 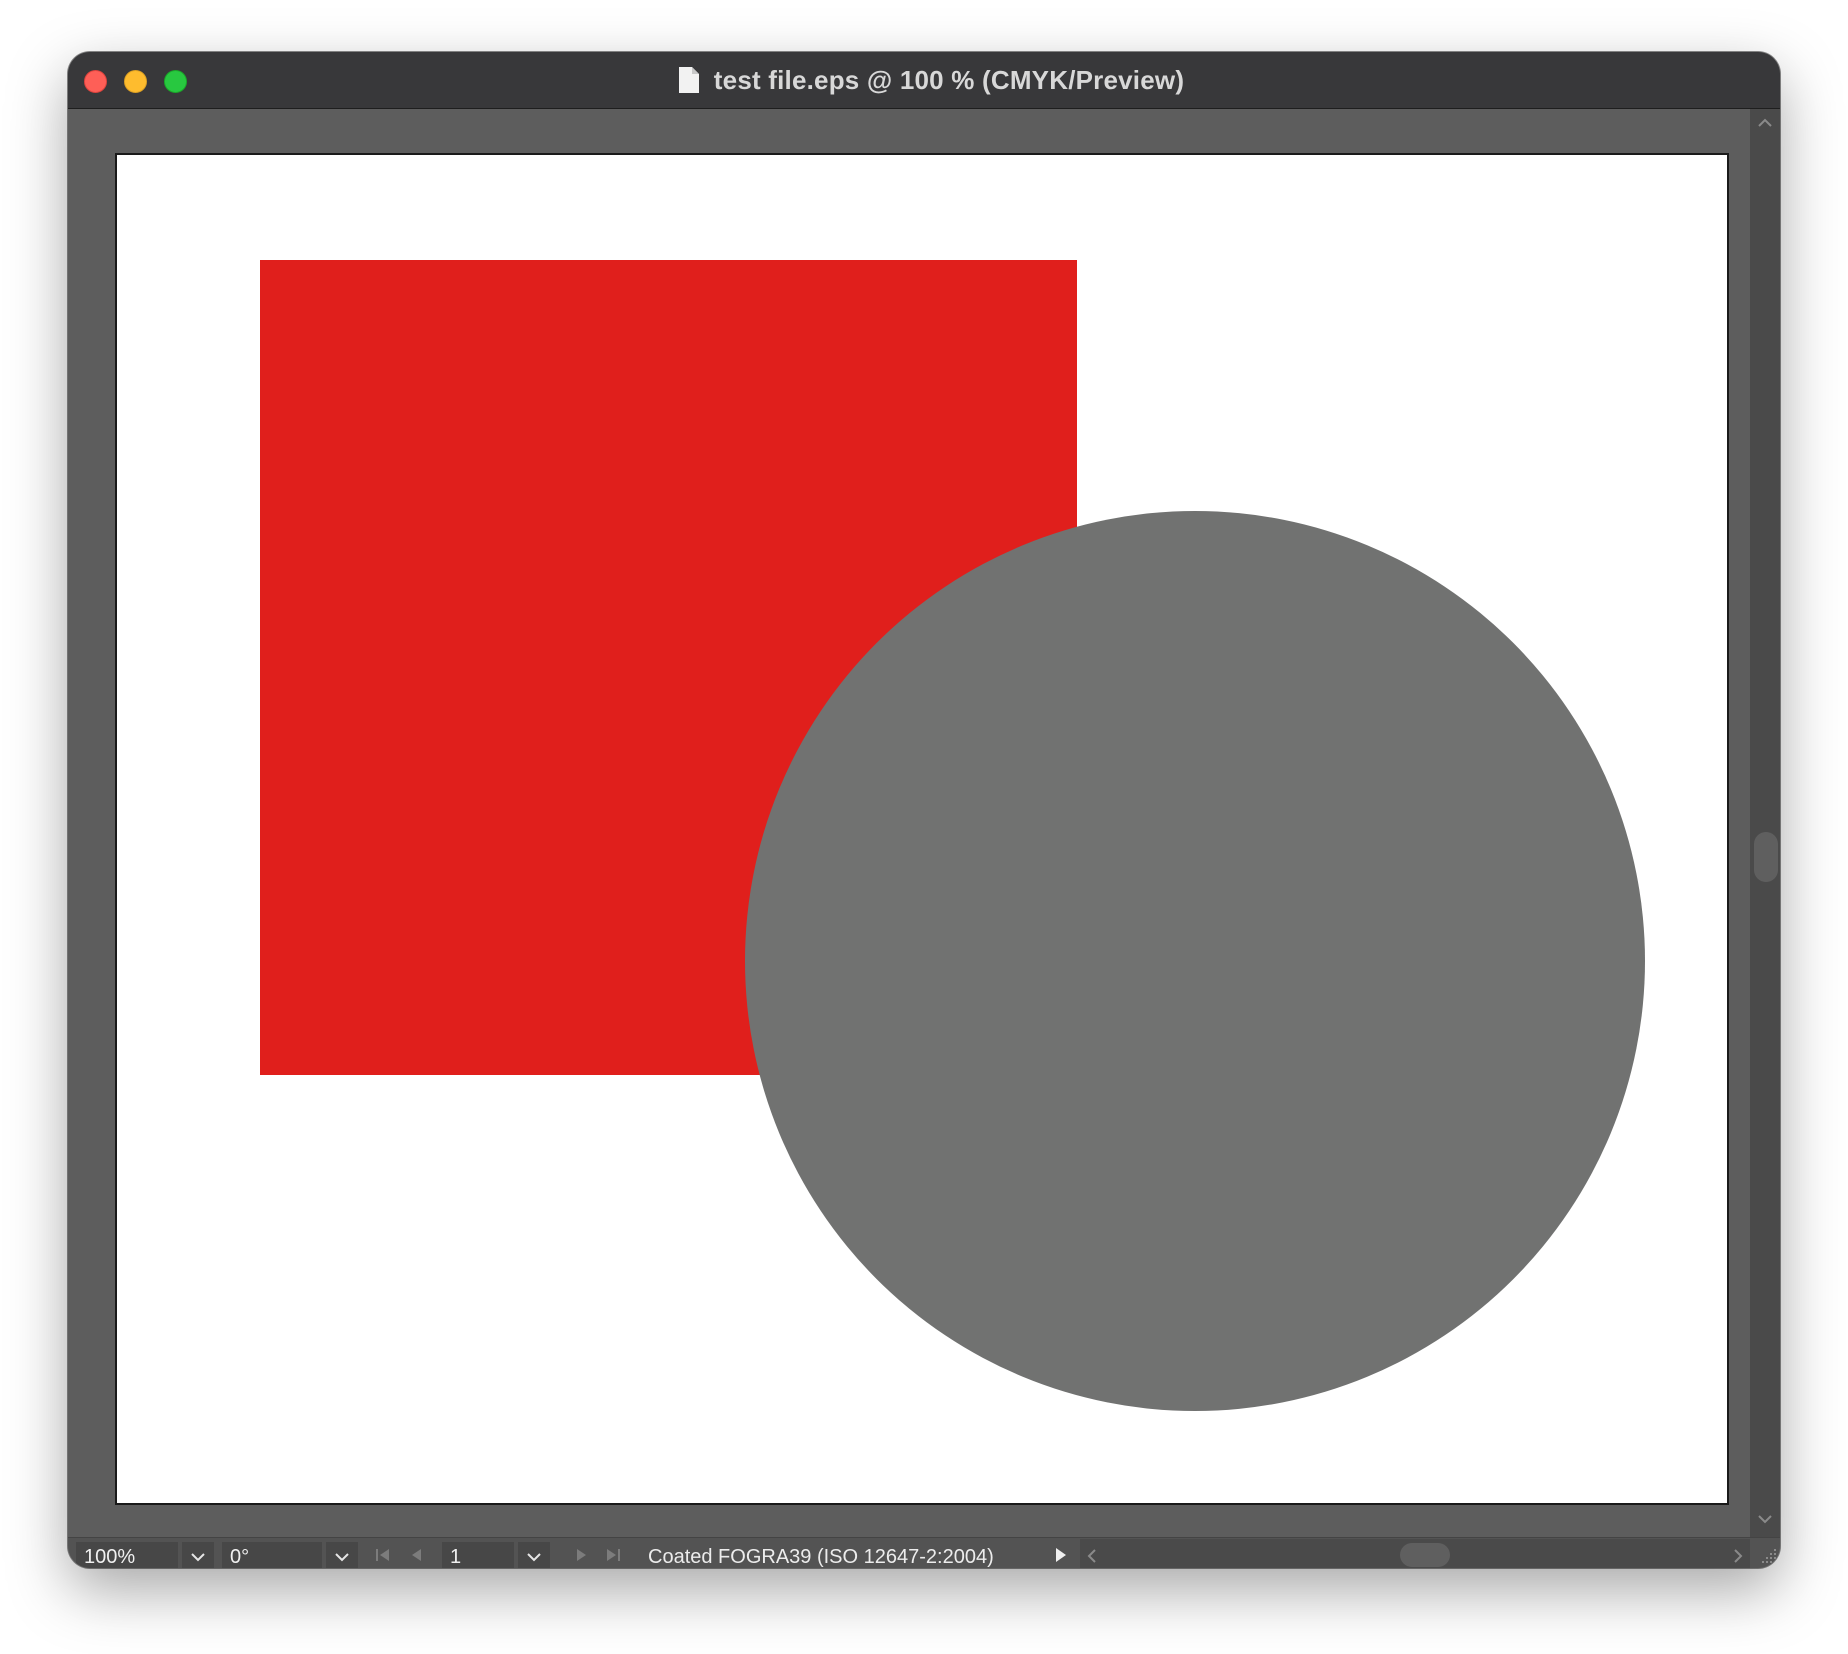 I want to click on vertical-scrollbar, so click(x=1765, y=823).